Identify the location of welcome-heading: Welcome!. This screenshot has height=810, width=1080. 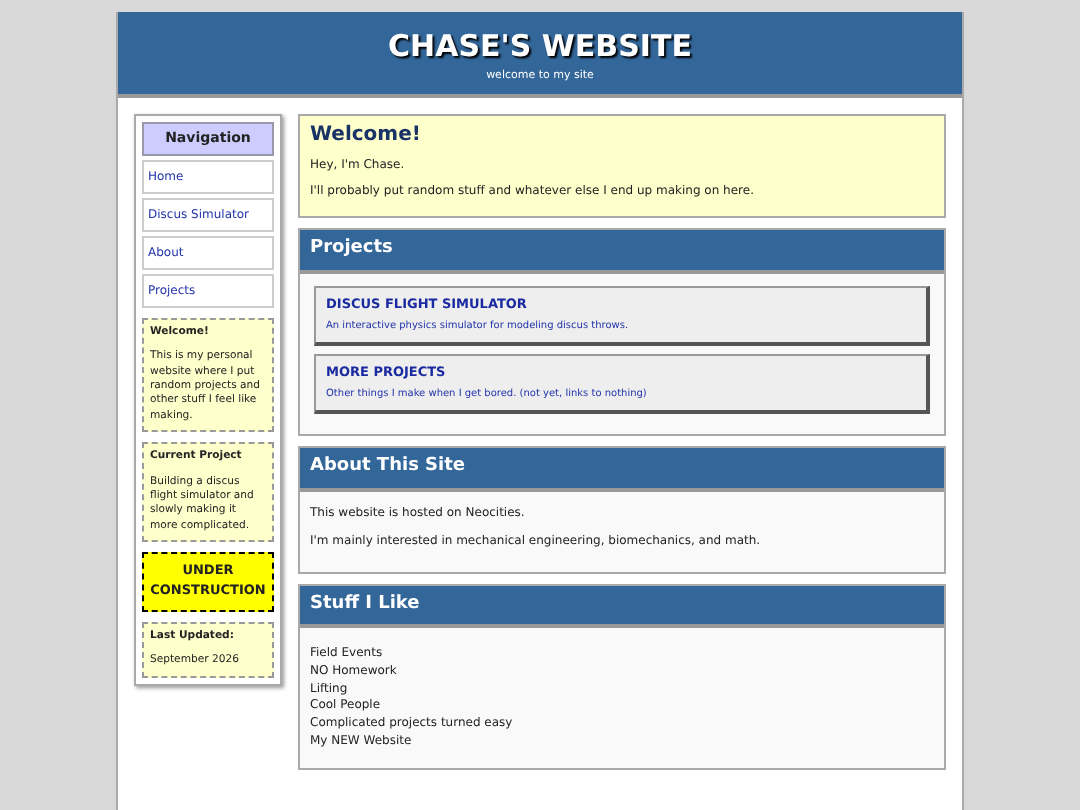
(366, 136).